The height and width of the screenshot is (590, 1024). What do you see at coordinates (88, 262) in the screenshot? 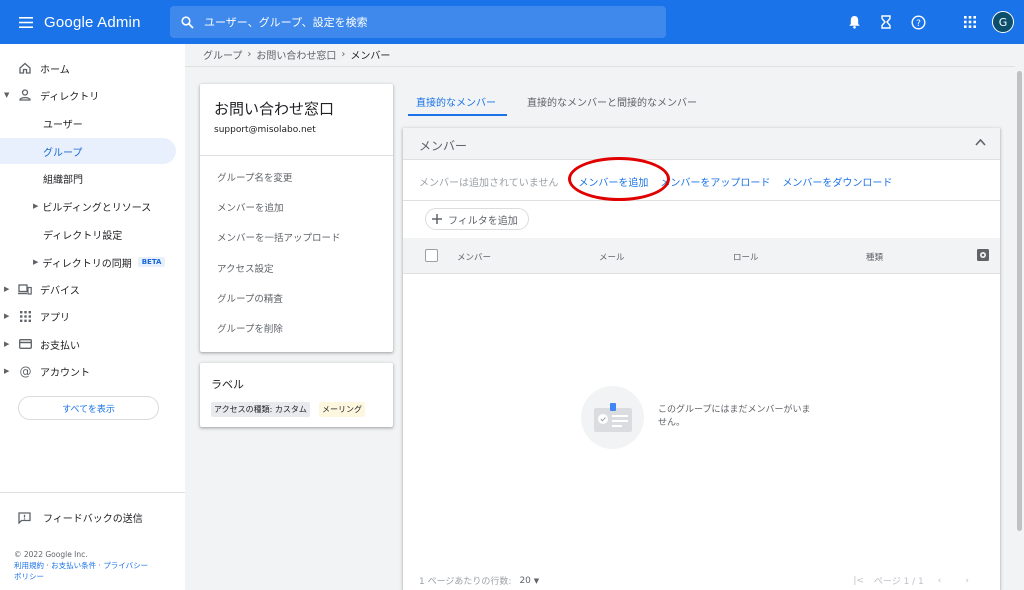
I see `sidebar-item-directory-sync: ▶ ディレクトリの同期 BETA` at bounding box center [88, 262].